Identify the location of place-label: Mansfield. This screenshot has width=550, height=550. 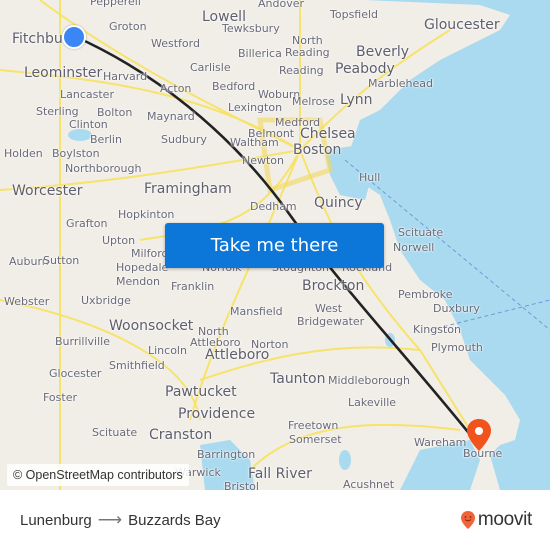
(256, 311).